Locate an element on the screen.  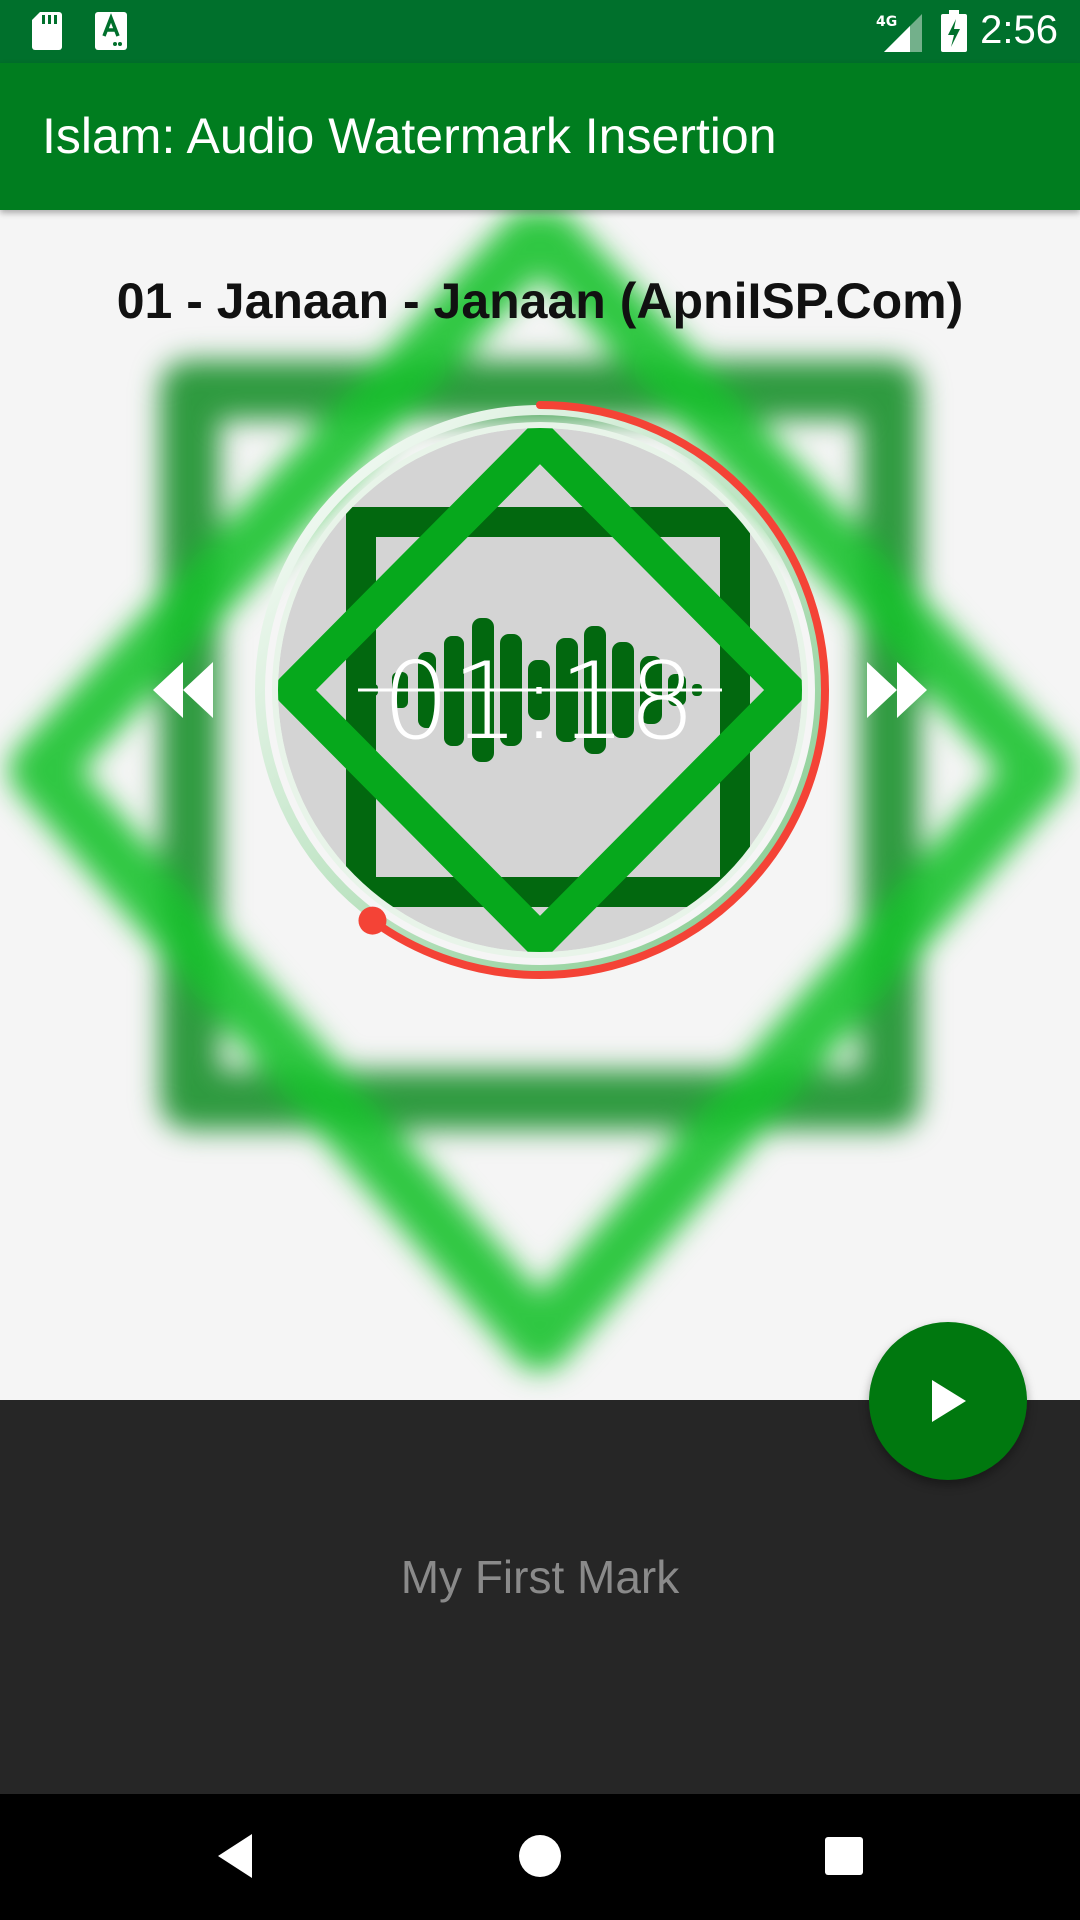
home-icon is located at coordinates (540, 1856).